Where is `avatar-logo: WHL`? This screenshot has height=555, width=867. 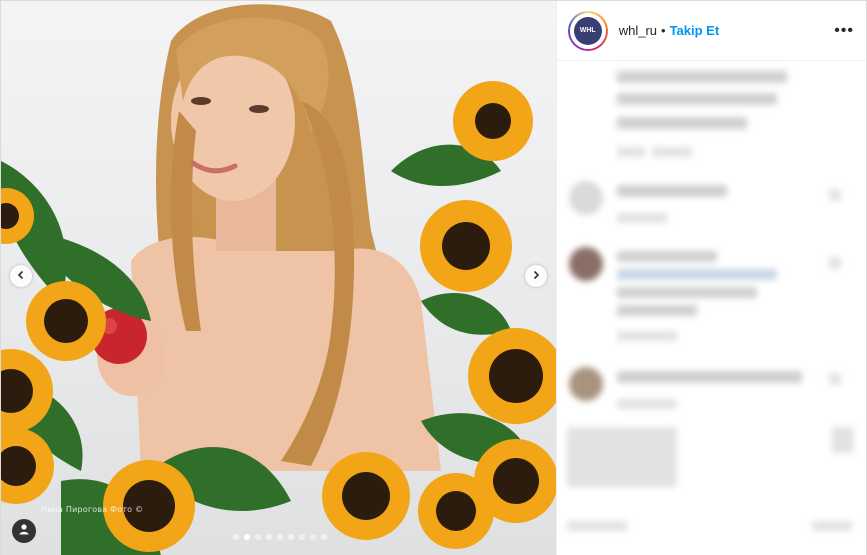
avatar-logo: WHL is located at coordinates (587, 30).